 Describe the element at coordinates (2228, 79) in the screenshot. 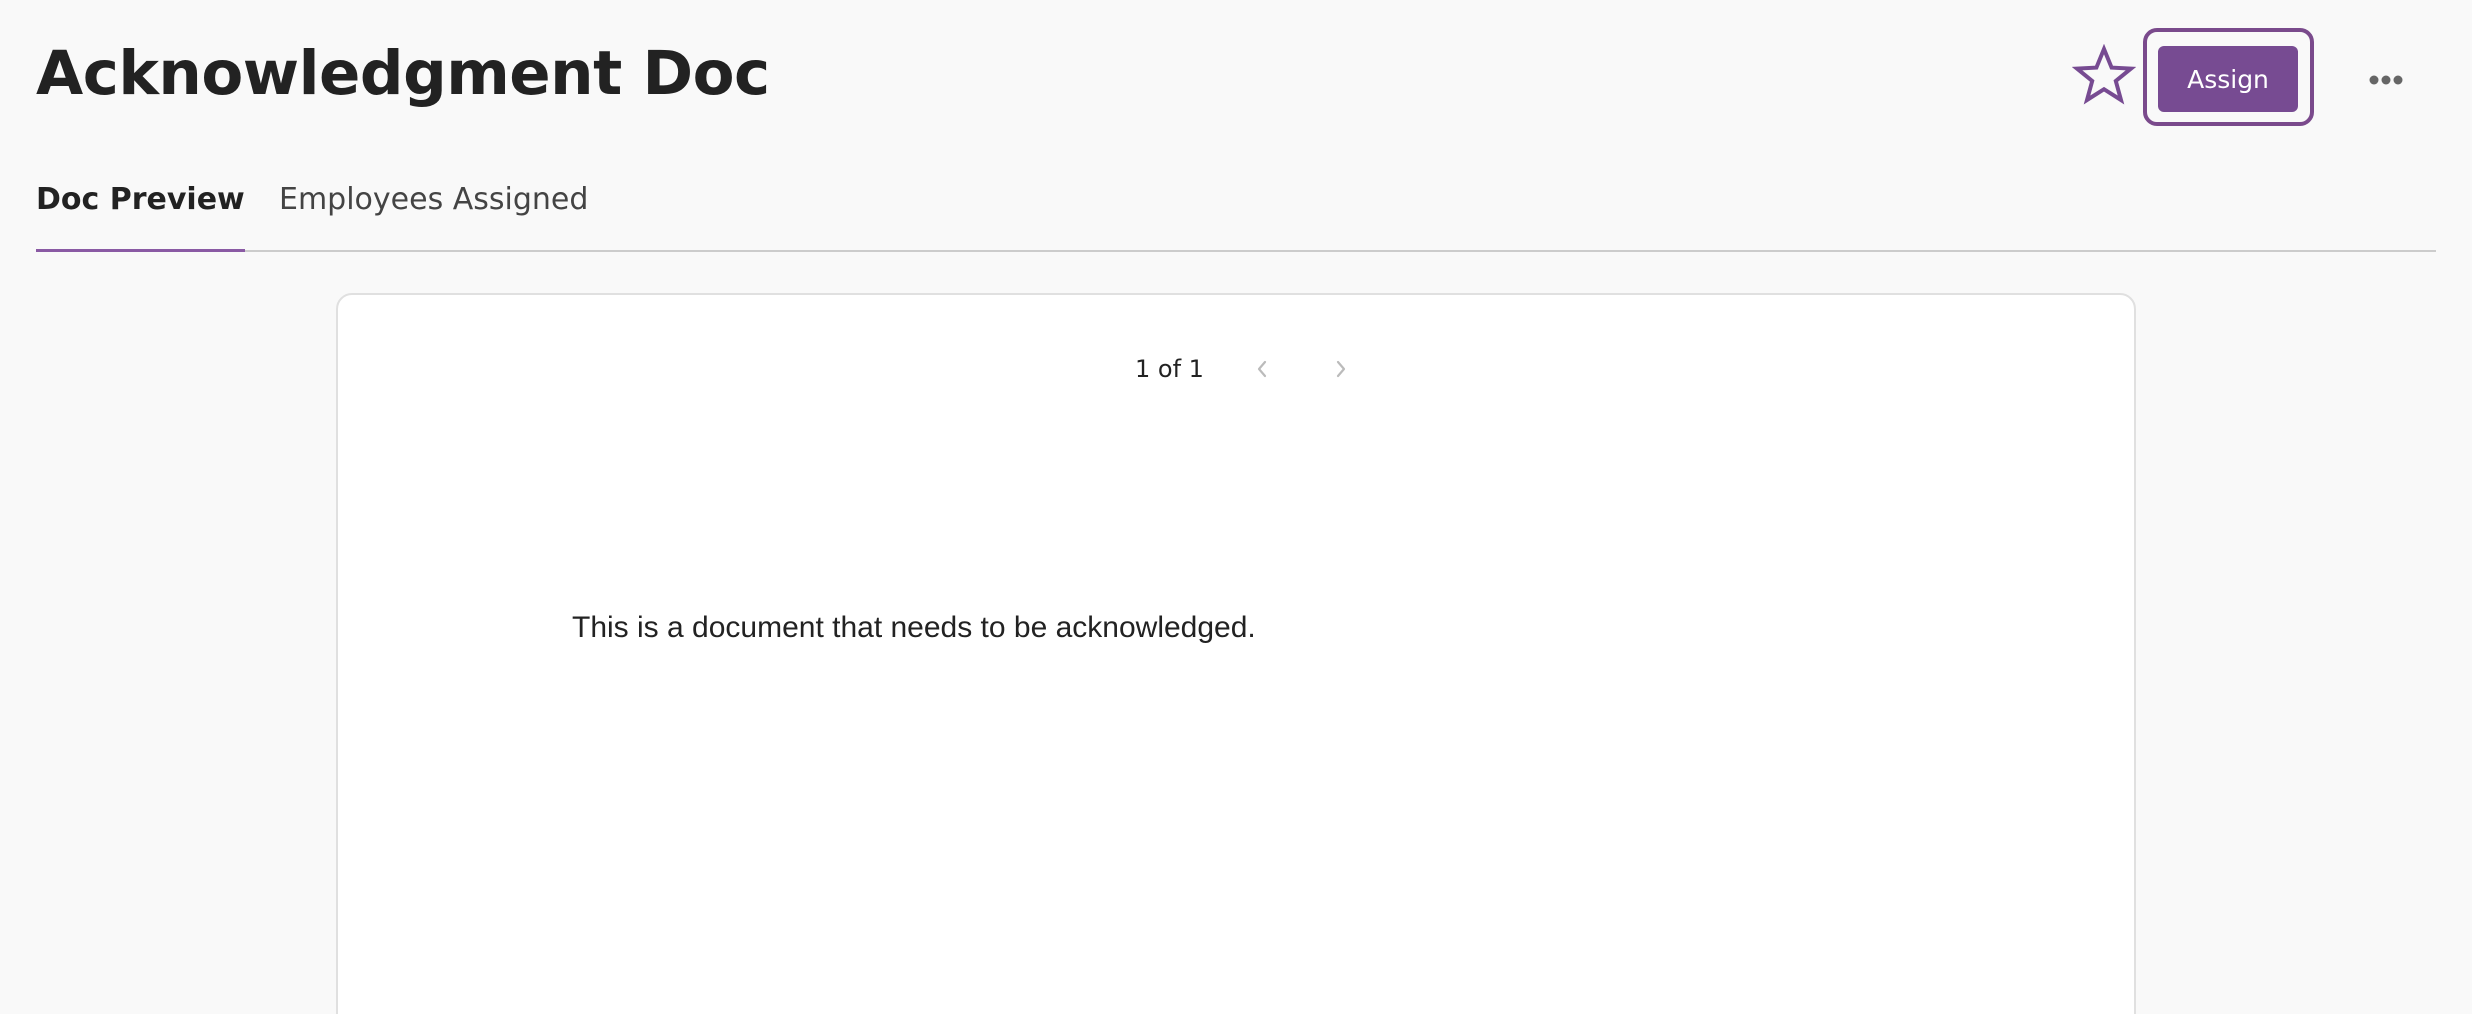

I see `assign-button: Assign` at that location.